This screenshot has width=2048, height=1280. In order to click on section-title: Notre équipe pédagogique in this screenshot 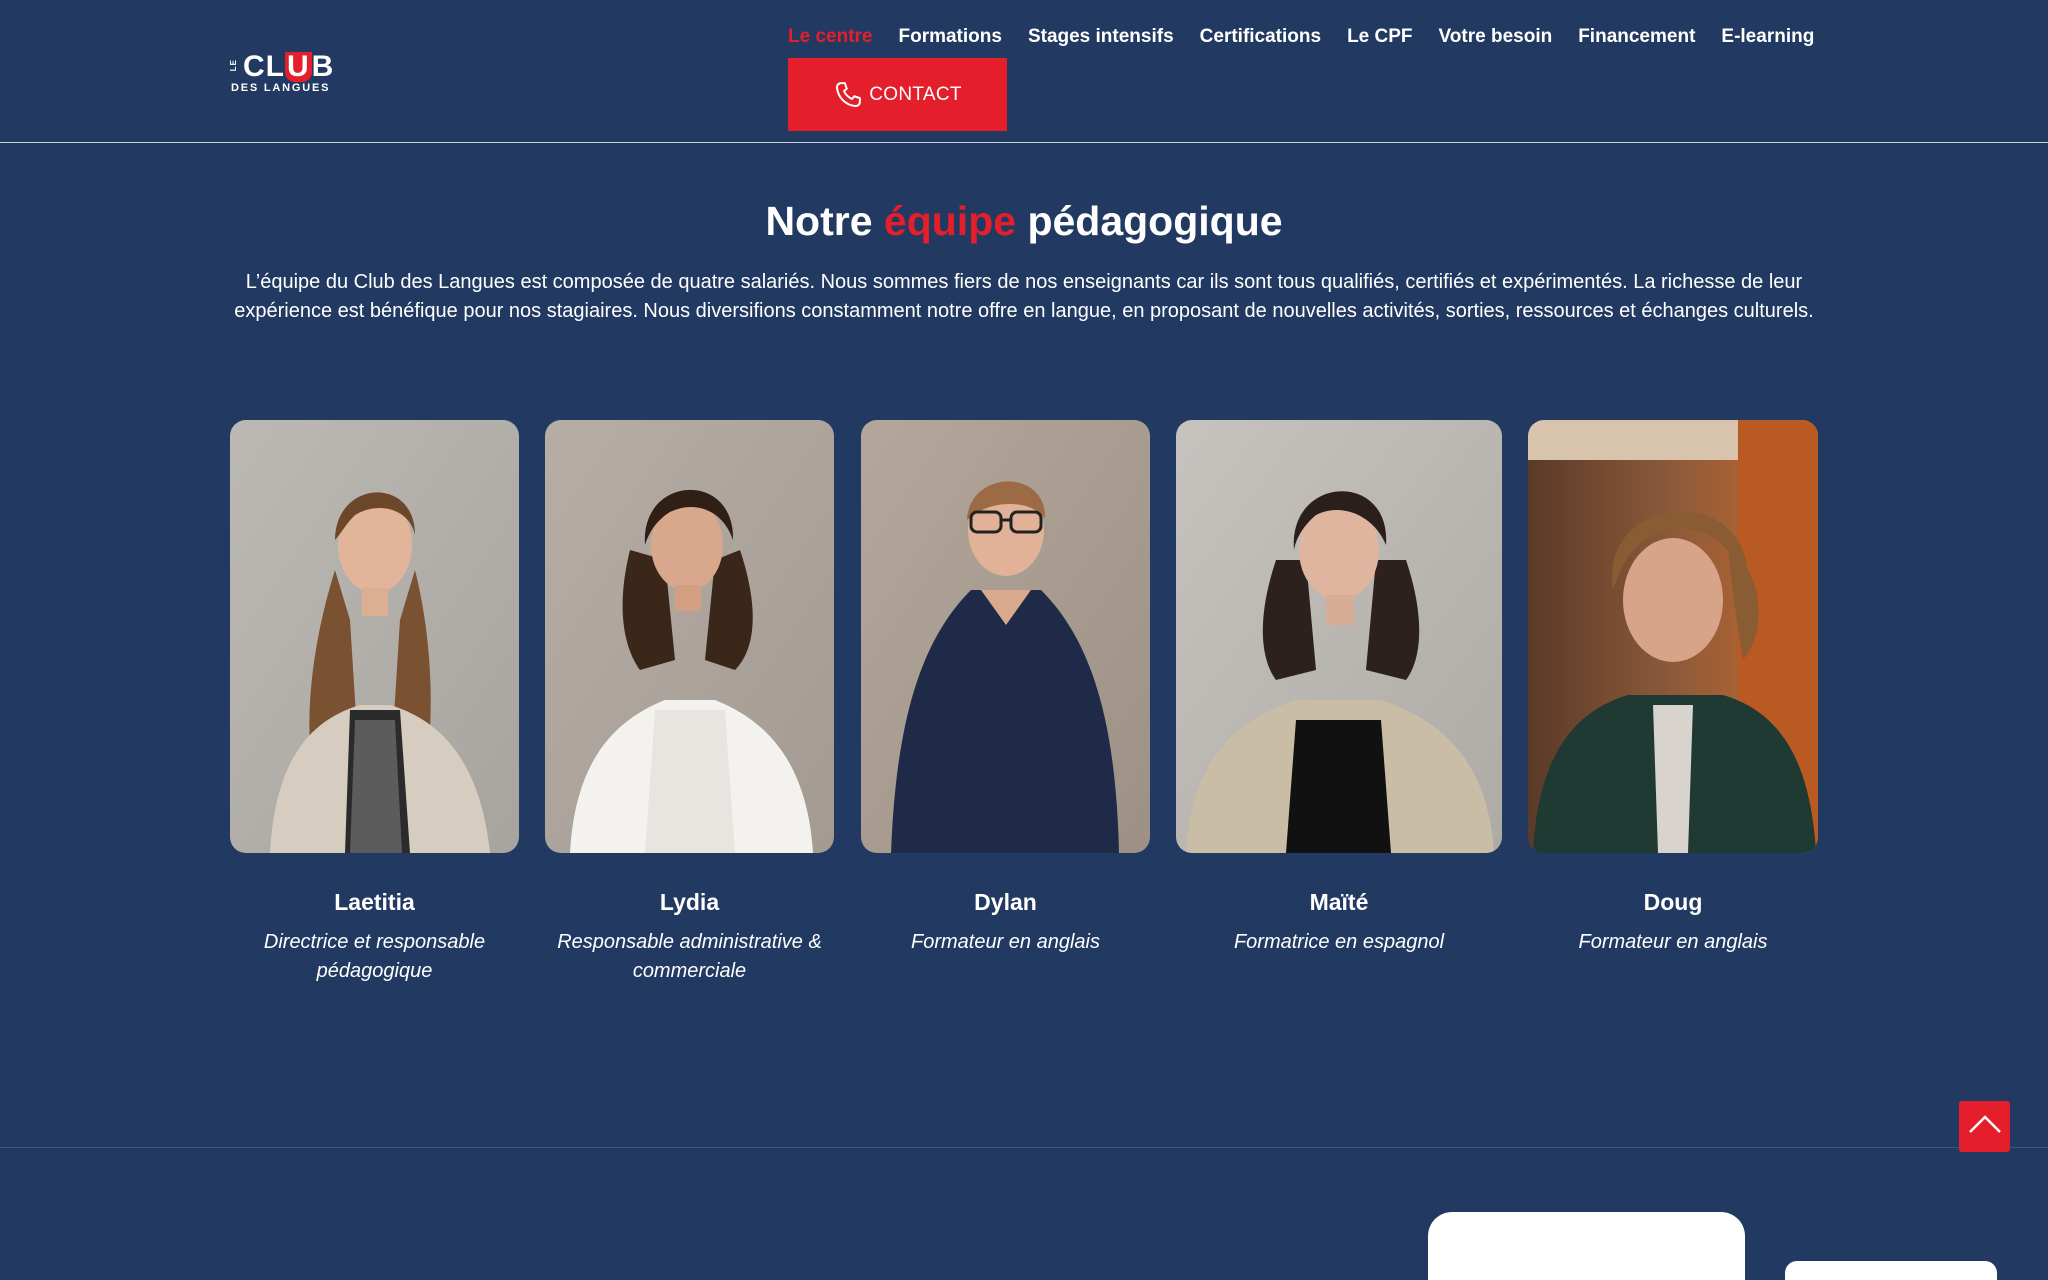, I will do `click(1024, 221)`.